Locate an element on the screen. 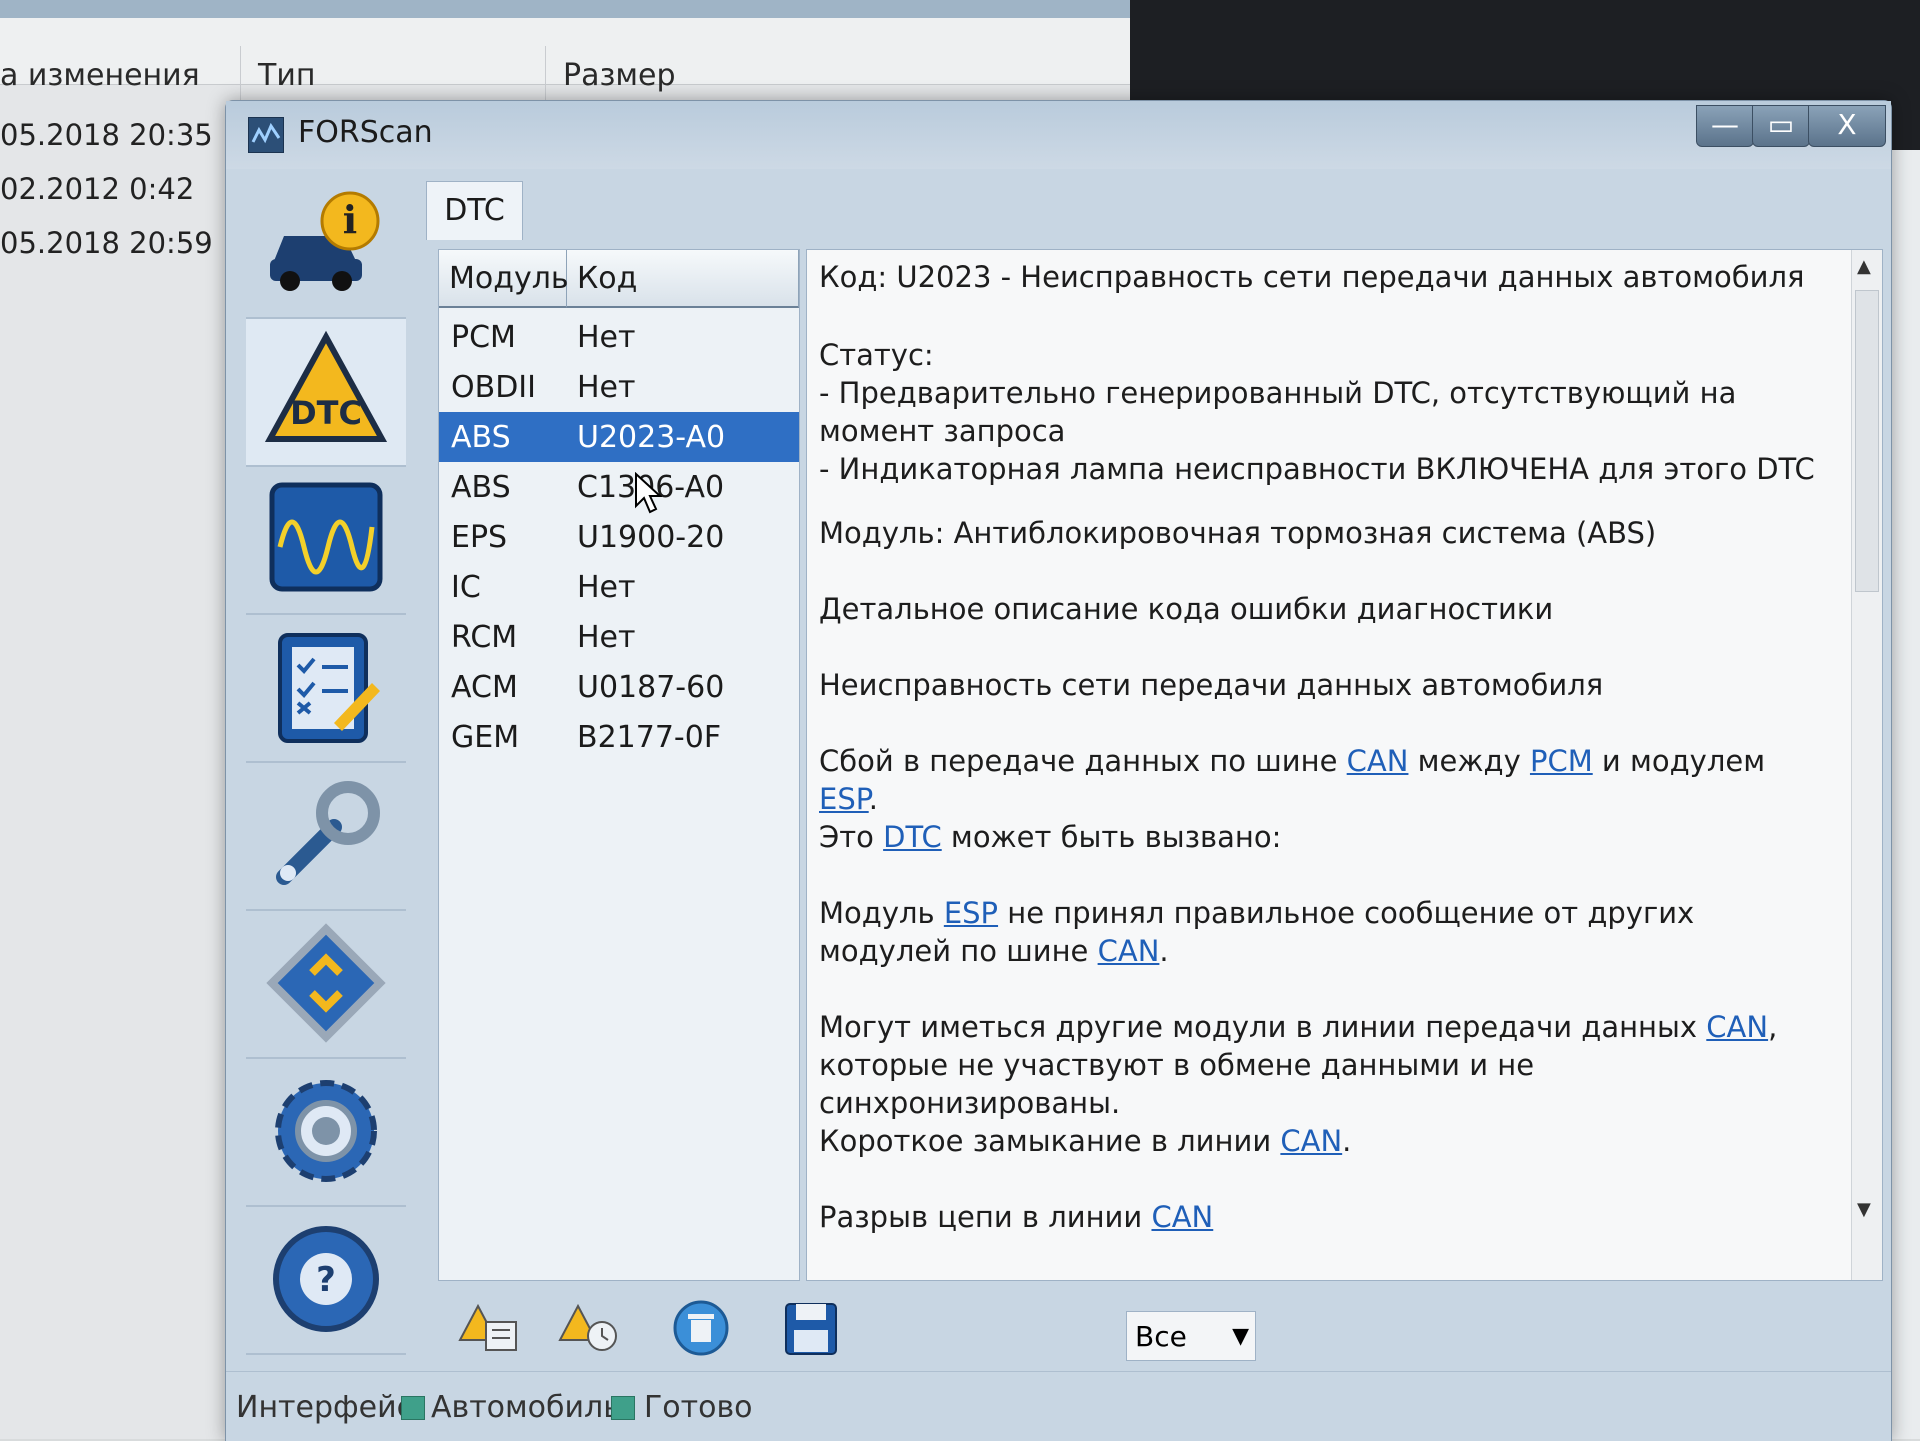  module-cell: IC is located at coordinates (466, 587).